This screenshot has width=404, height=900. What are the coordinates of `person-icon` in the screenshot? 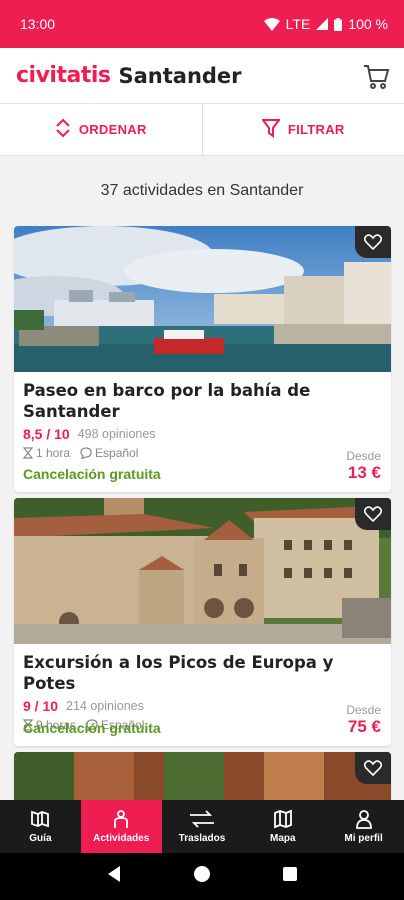 It's located at (121, 819).